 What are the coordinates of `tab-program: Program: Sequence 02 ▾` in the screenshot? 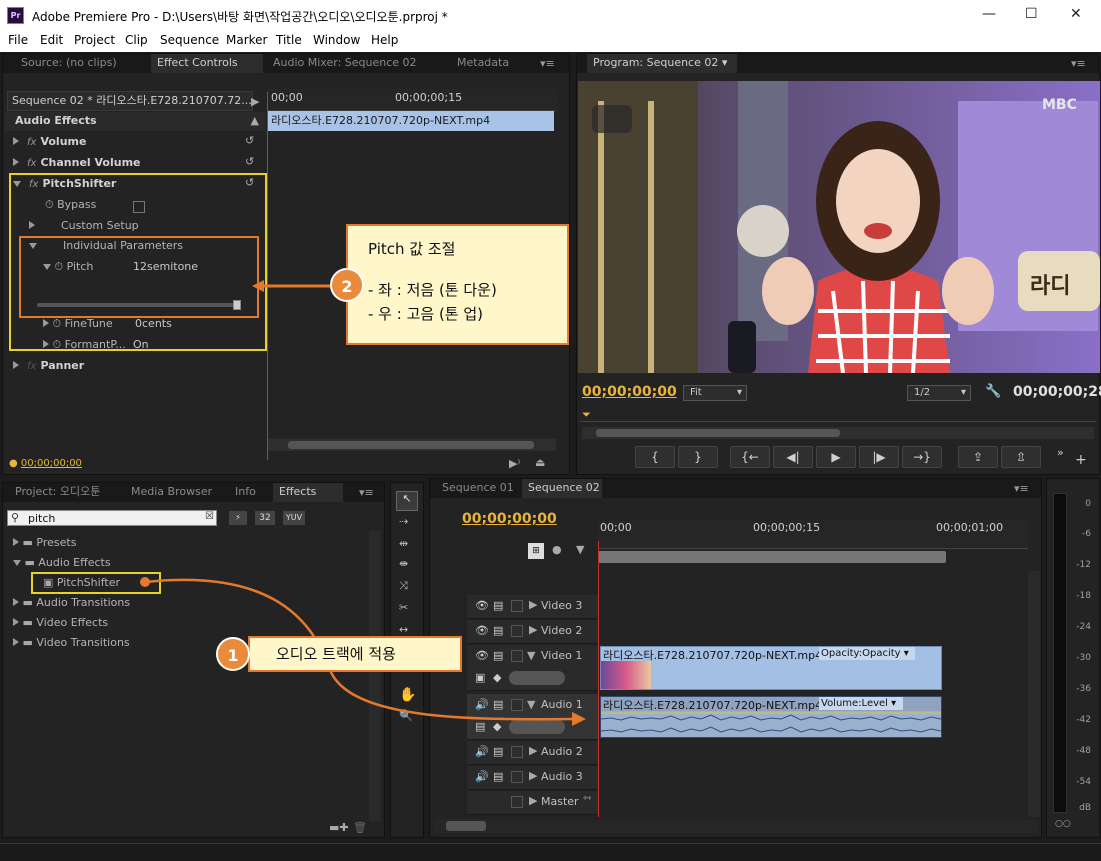 It's located at (662, 63).